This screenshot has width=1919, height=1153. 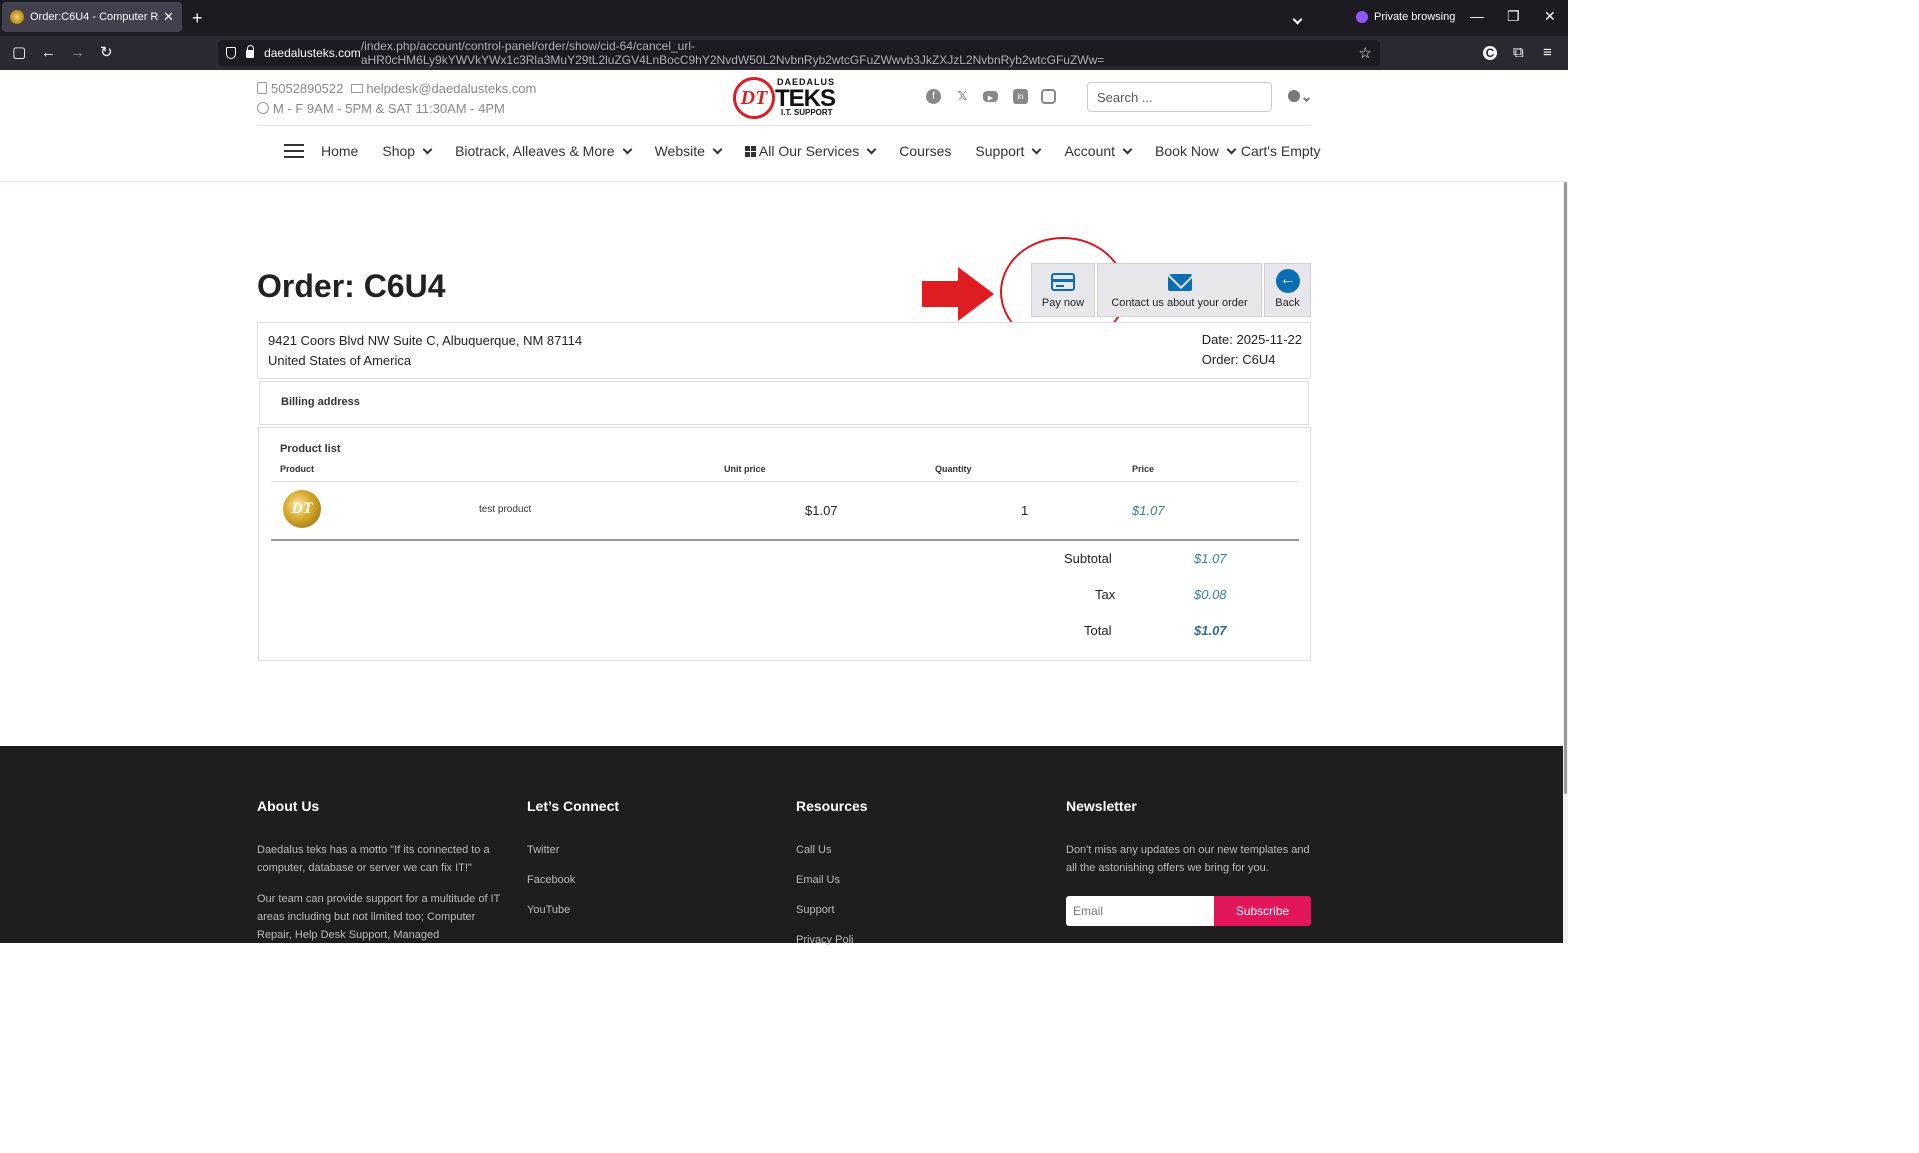 I want to click on line-price: $1.07, so click(x=1148, y=510).